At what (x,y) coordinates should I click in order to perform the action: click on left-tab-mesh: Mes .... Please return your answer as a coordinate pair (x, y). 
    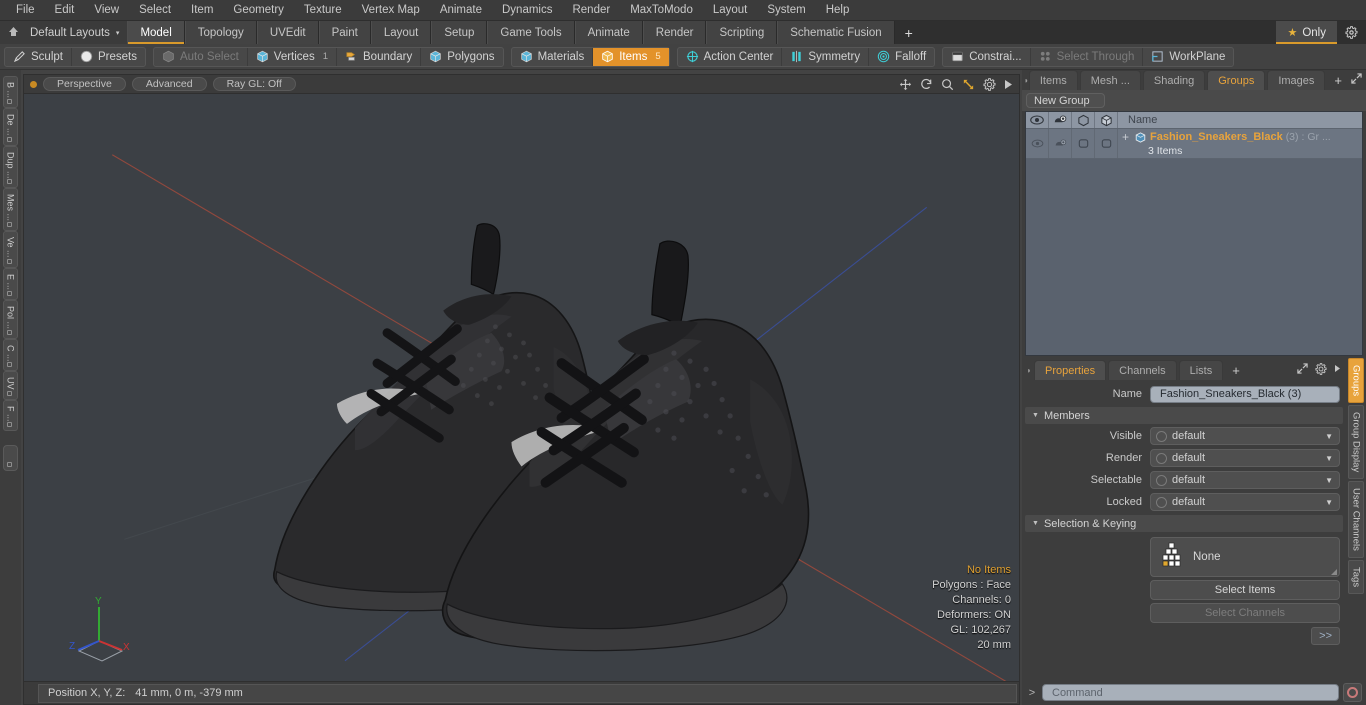
    Looking at the image, I should click on (10, 210).